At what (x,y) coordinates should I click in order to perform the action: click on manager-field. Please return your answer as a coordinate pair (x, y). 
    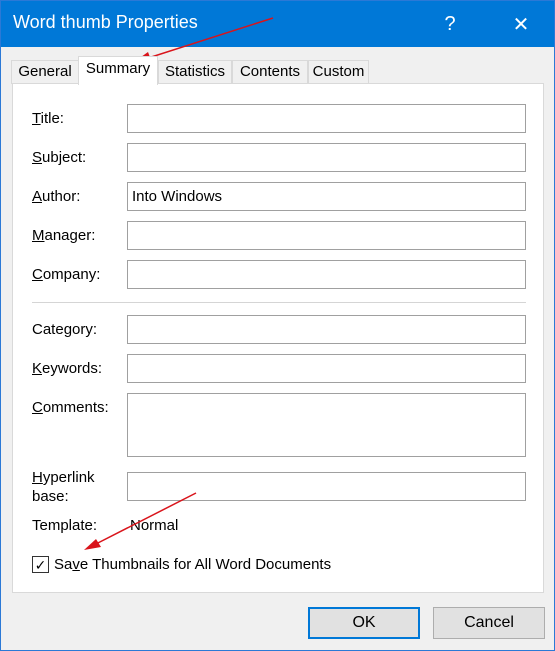
    Looking at the image, I should click on (326, 235).